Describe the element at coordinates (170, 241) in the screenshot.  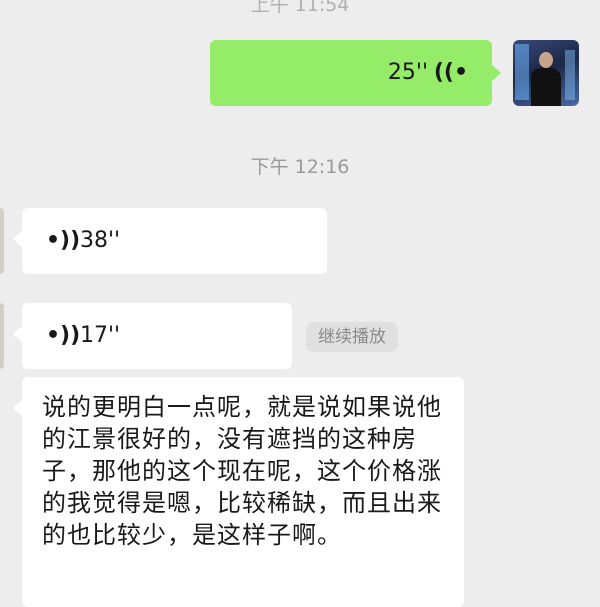
I see `voice-message-incoming: •)) 38''` at that location.